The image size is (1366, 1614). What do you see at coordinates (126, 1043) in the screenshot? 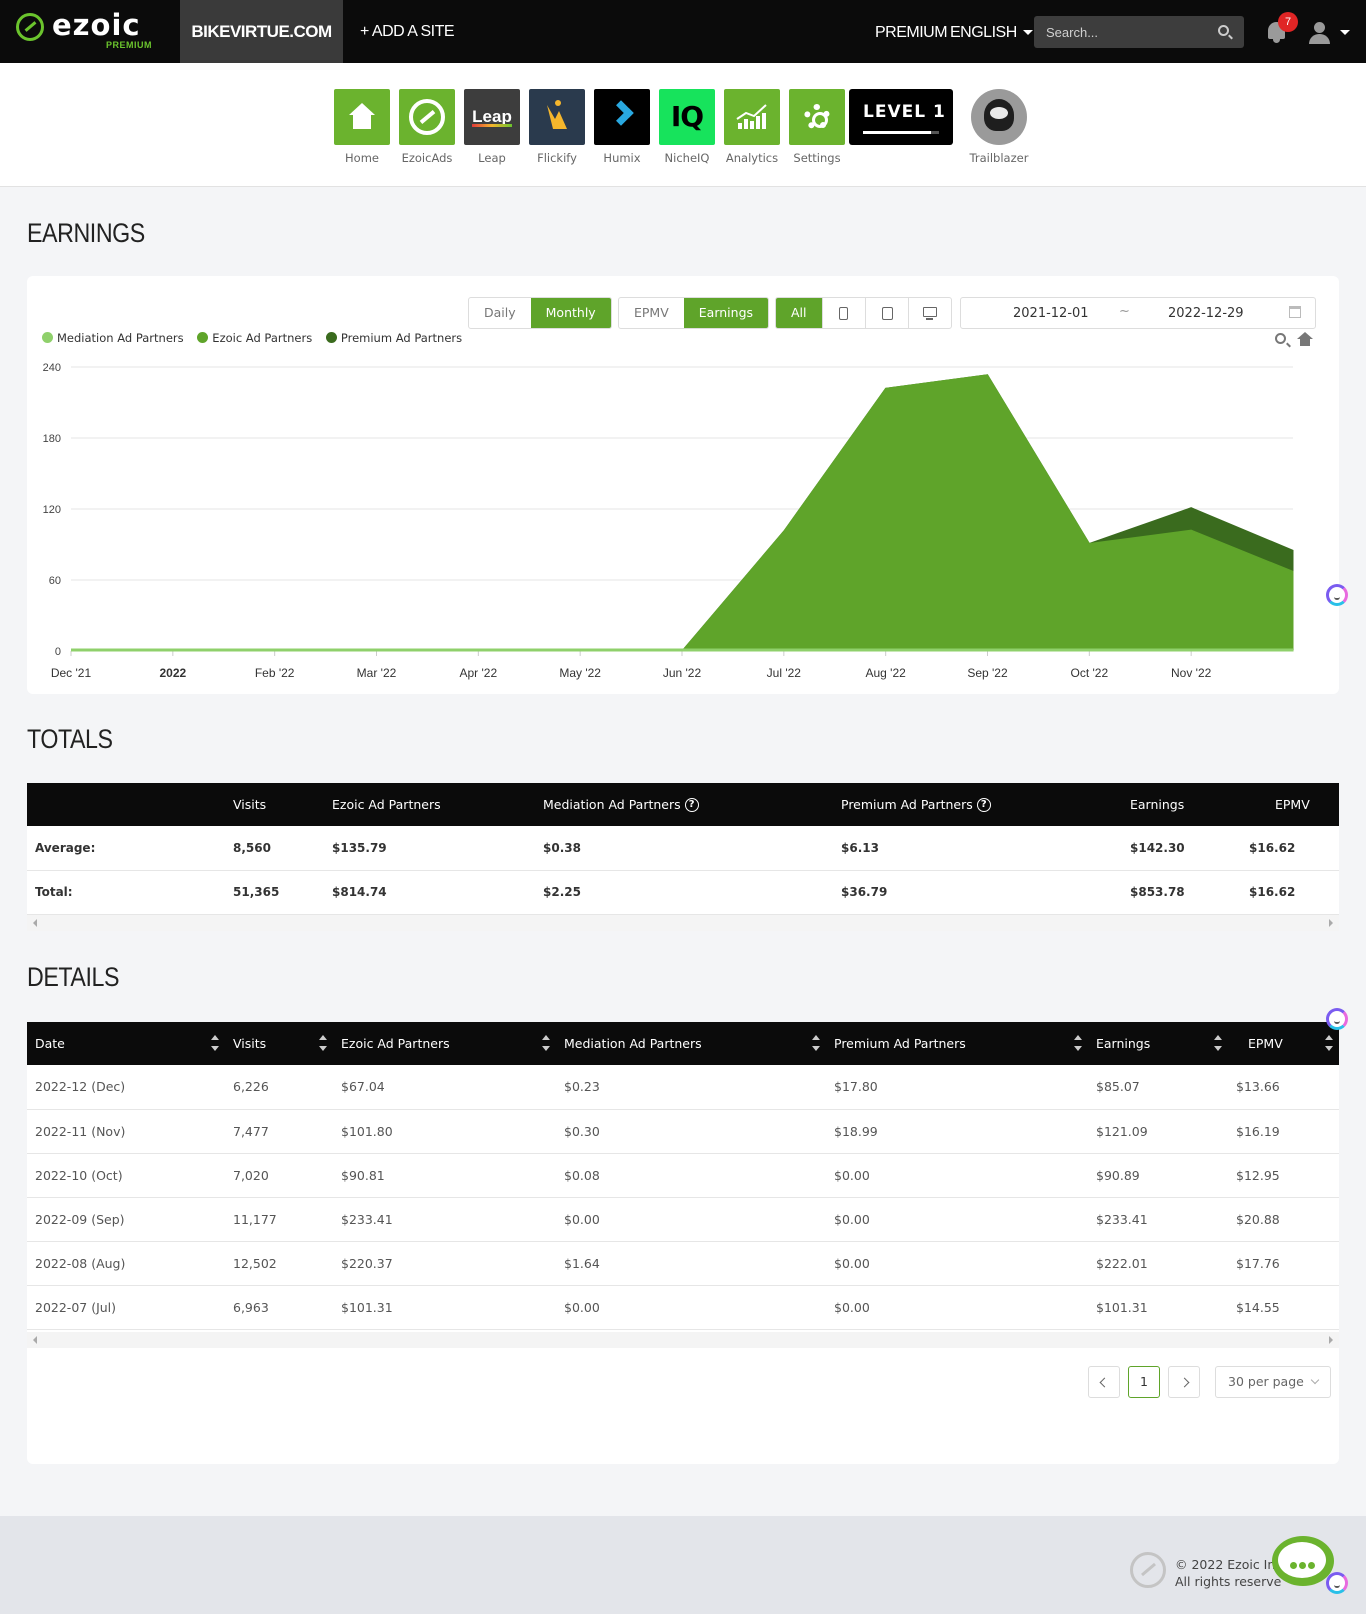
I see `sort-header-date: Date` at bounding box center [126, 1043].